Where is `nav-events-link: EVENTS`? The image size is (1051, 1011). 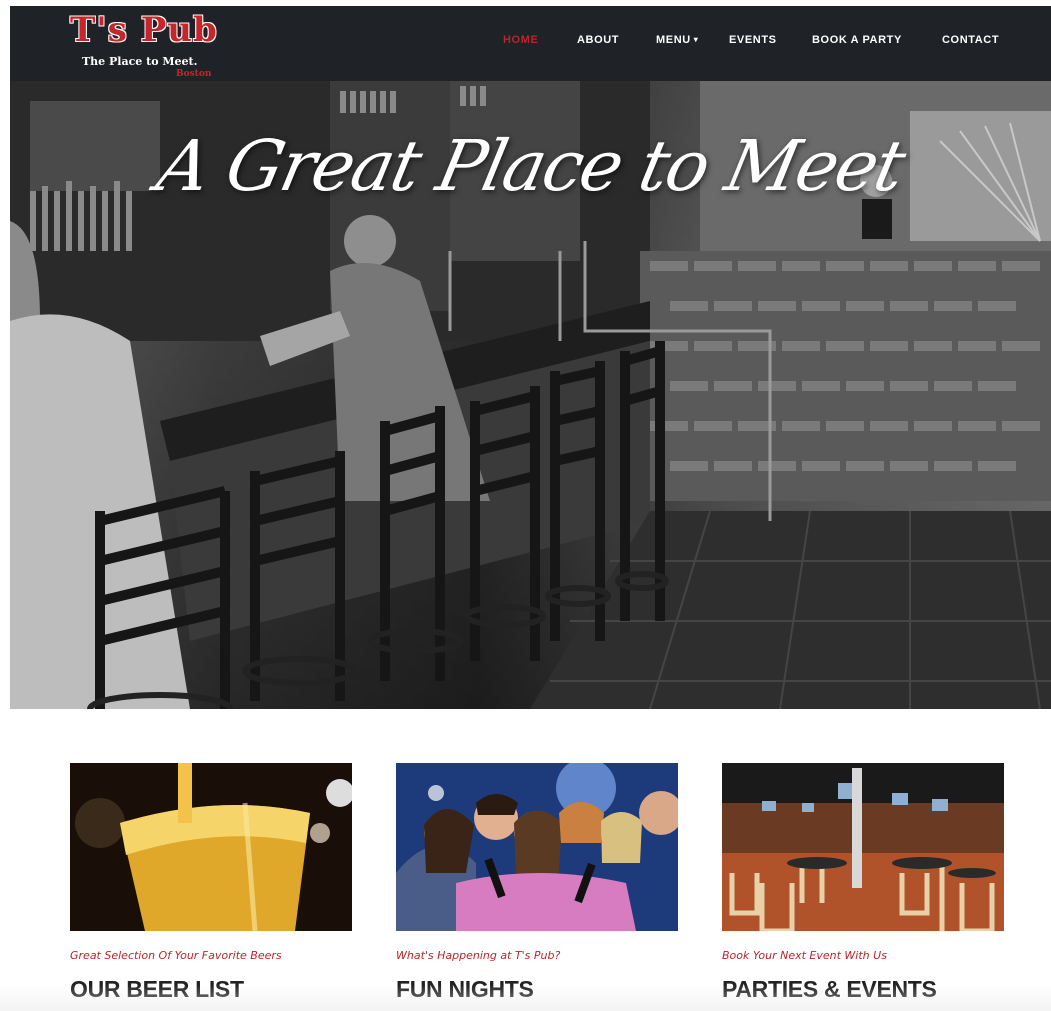
nav-events-link: EVENTS is located at coordinates (753, 40).